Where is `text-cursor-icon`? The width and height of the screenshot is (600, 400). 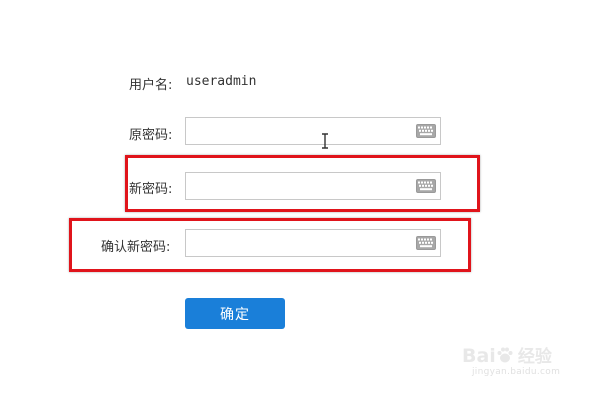
text-cursor-icon is located at coordinates (325, 141).